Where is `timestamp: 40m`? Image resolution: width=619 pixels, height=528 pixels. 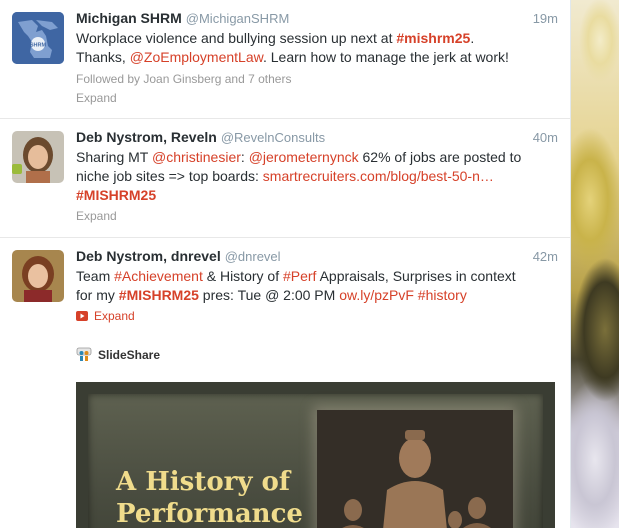
timestamp: 40m is located at coordinates (545, 137).